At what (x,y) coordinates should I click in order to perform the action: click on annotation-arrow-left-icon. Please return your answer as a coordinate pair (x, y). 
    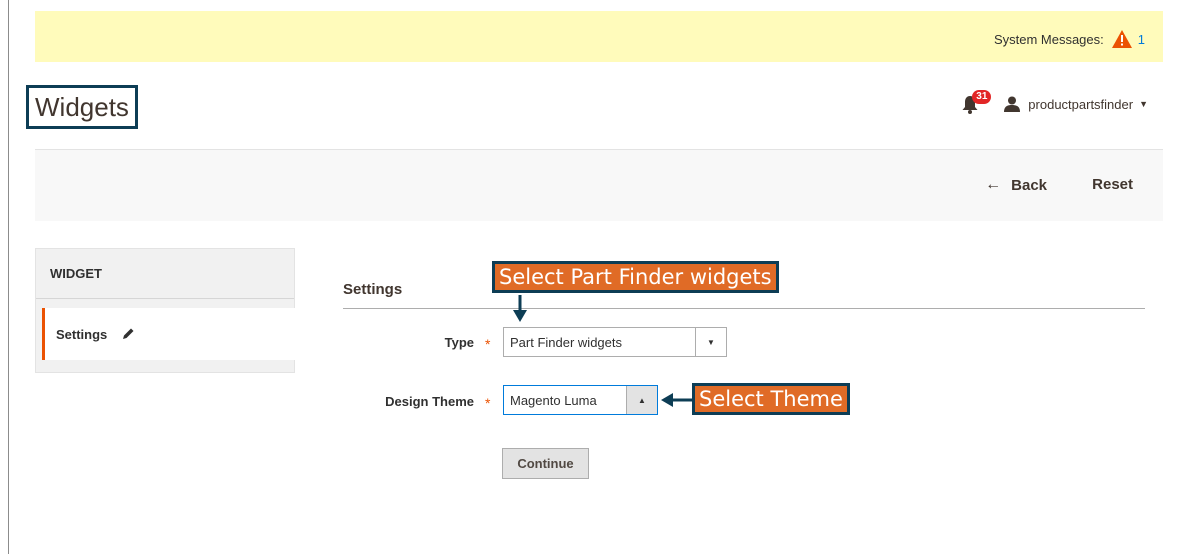
    Looking at the image, I should click on (676, 400).